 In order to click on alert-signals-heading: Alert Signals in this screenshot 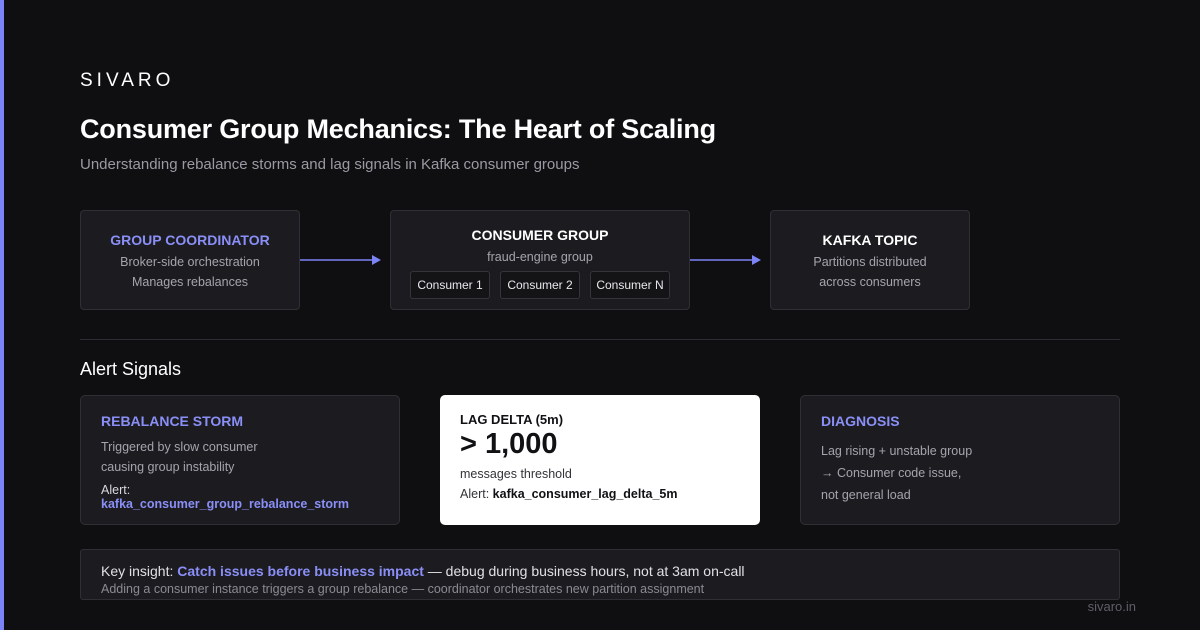, I will do `click(131, 369)`.